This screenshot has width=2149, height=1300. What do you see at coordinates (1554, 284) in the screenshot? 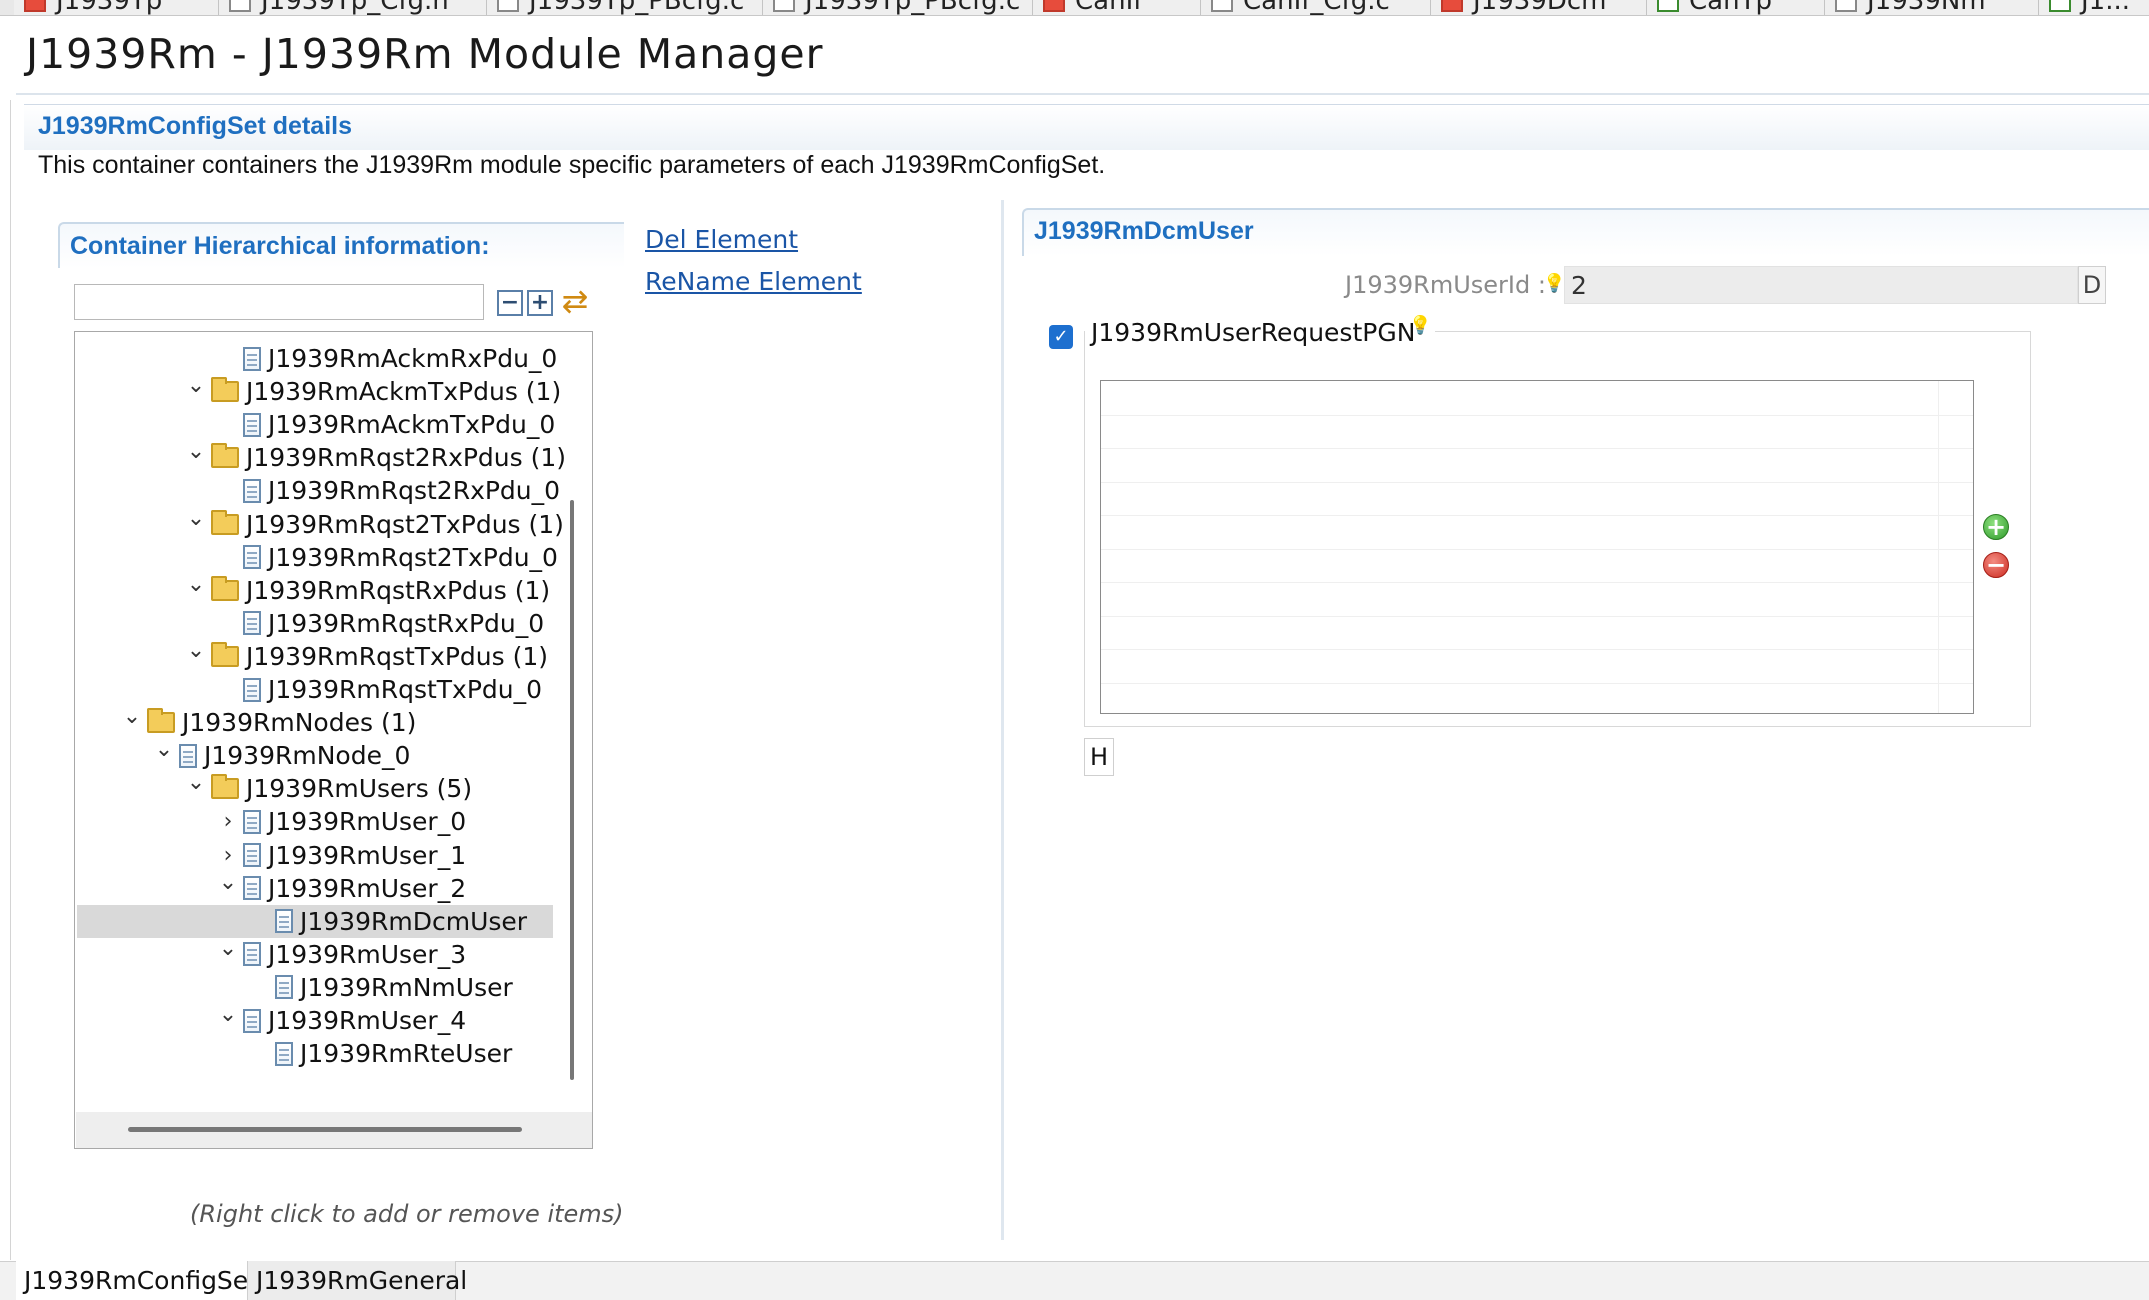
I see `user-id-hint-icon: 💡` at bounding box center [1554, 284].